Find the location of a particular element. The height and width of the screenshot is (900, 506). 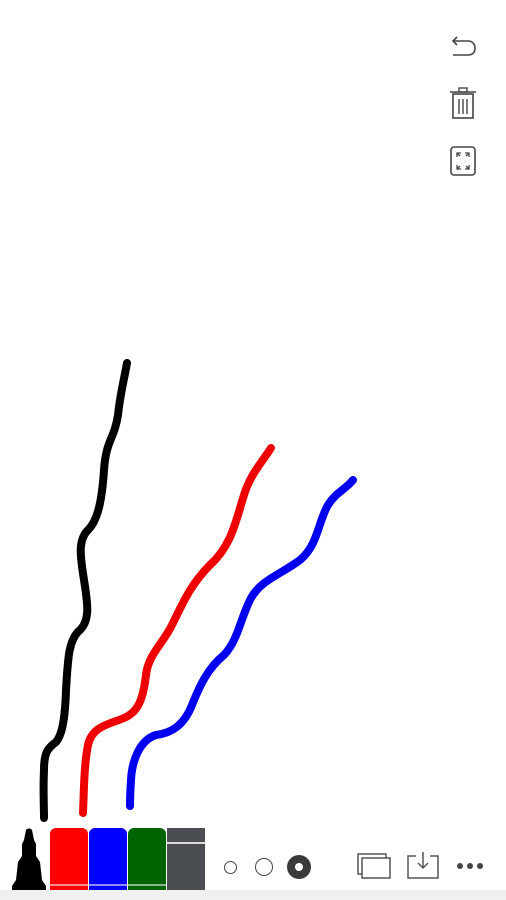

background-button is located at coordinates (374, 866).